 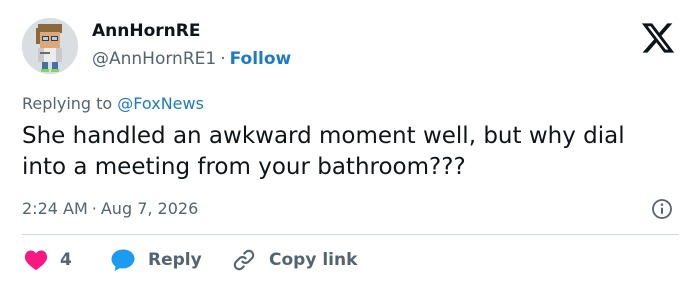 I want to click on tweet-timestamp: 2:24 AM · Aug 7, 2026, so click(x=110, y=208).